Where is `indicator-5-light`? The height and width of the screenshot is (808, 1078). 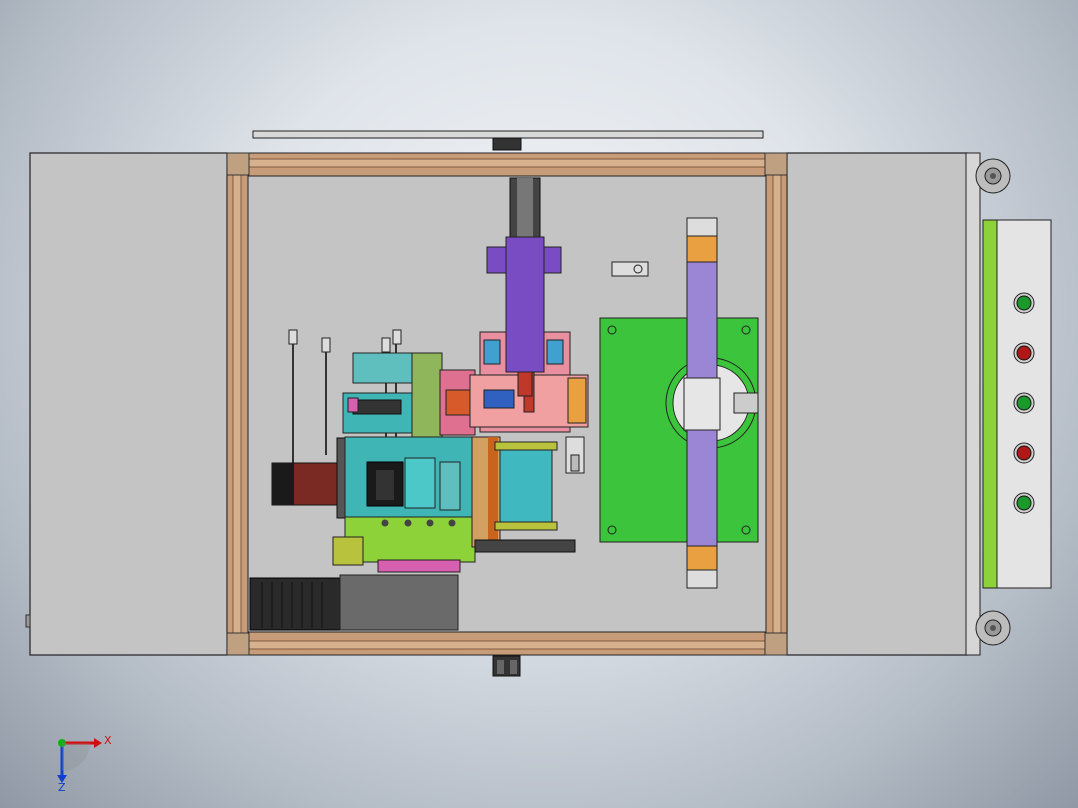 indicator-5-light is located at coordinates (1024, 503).